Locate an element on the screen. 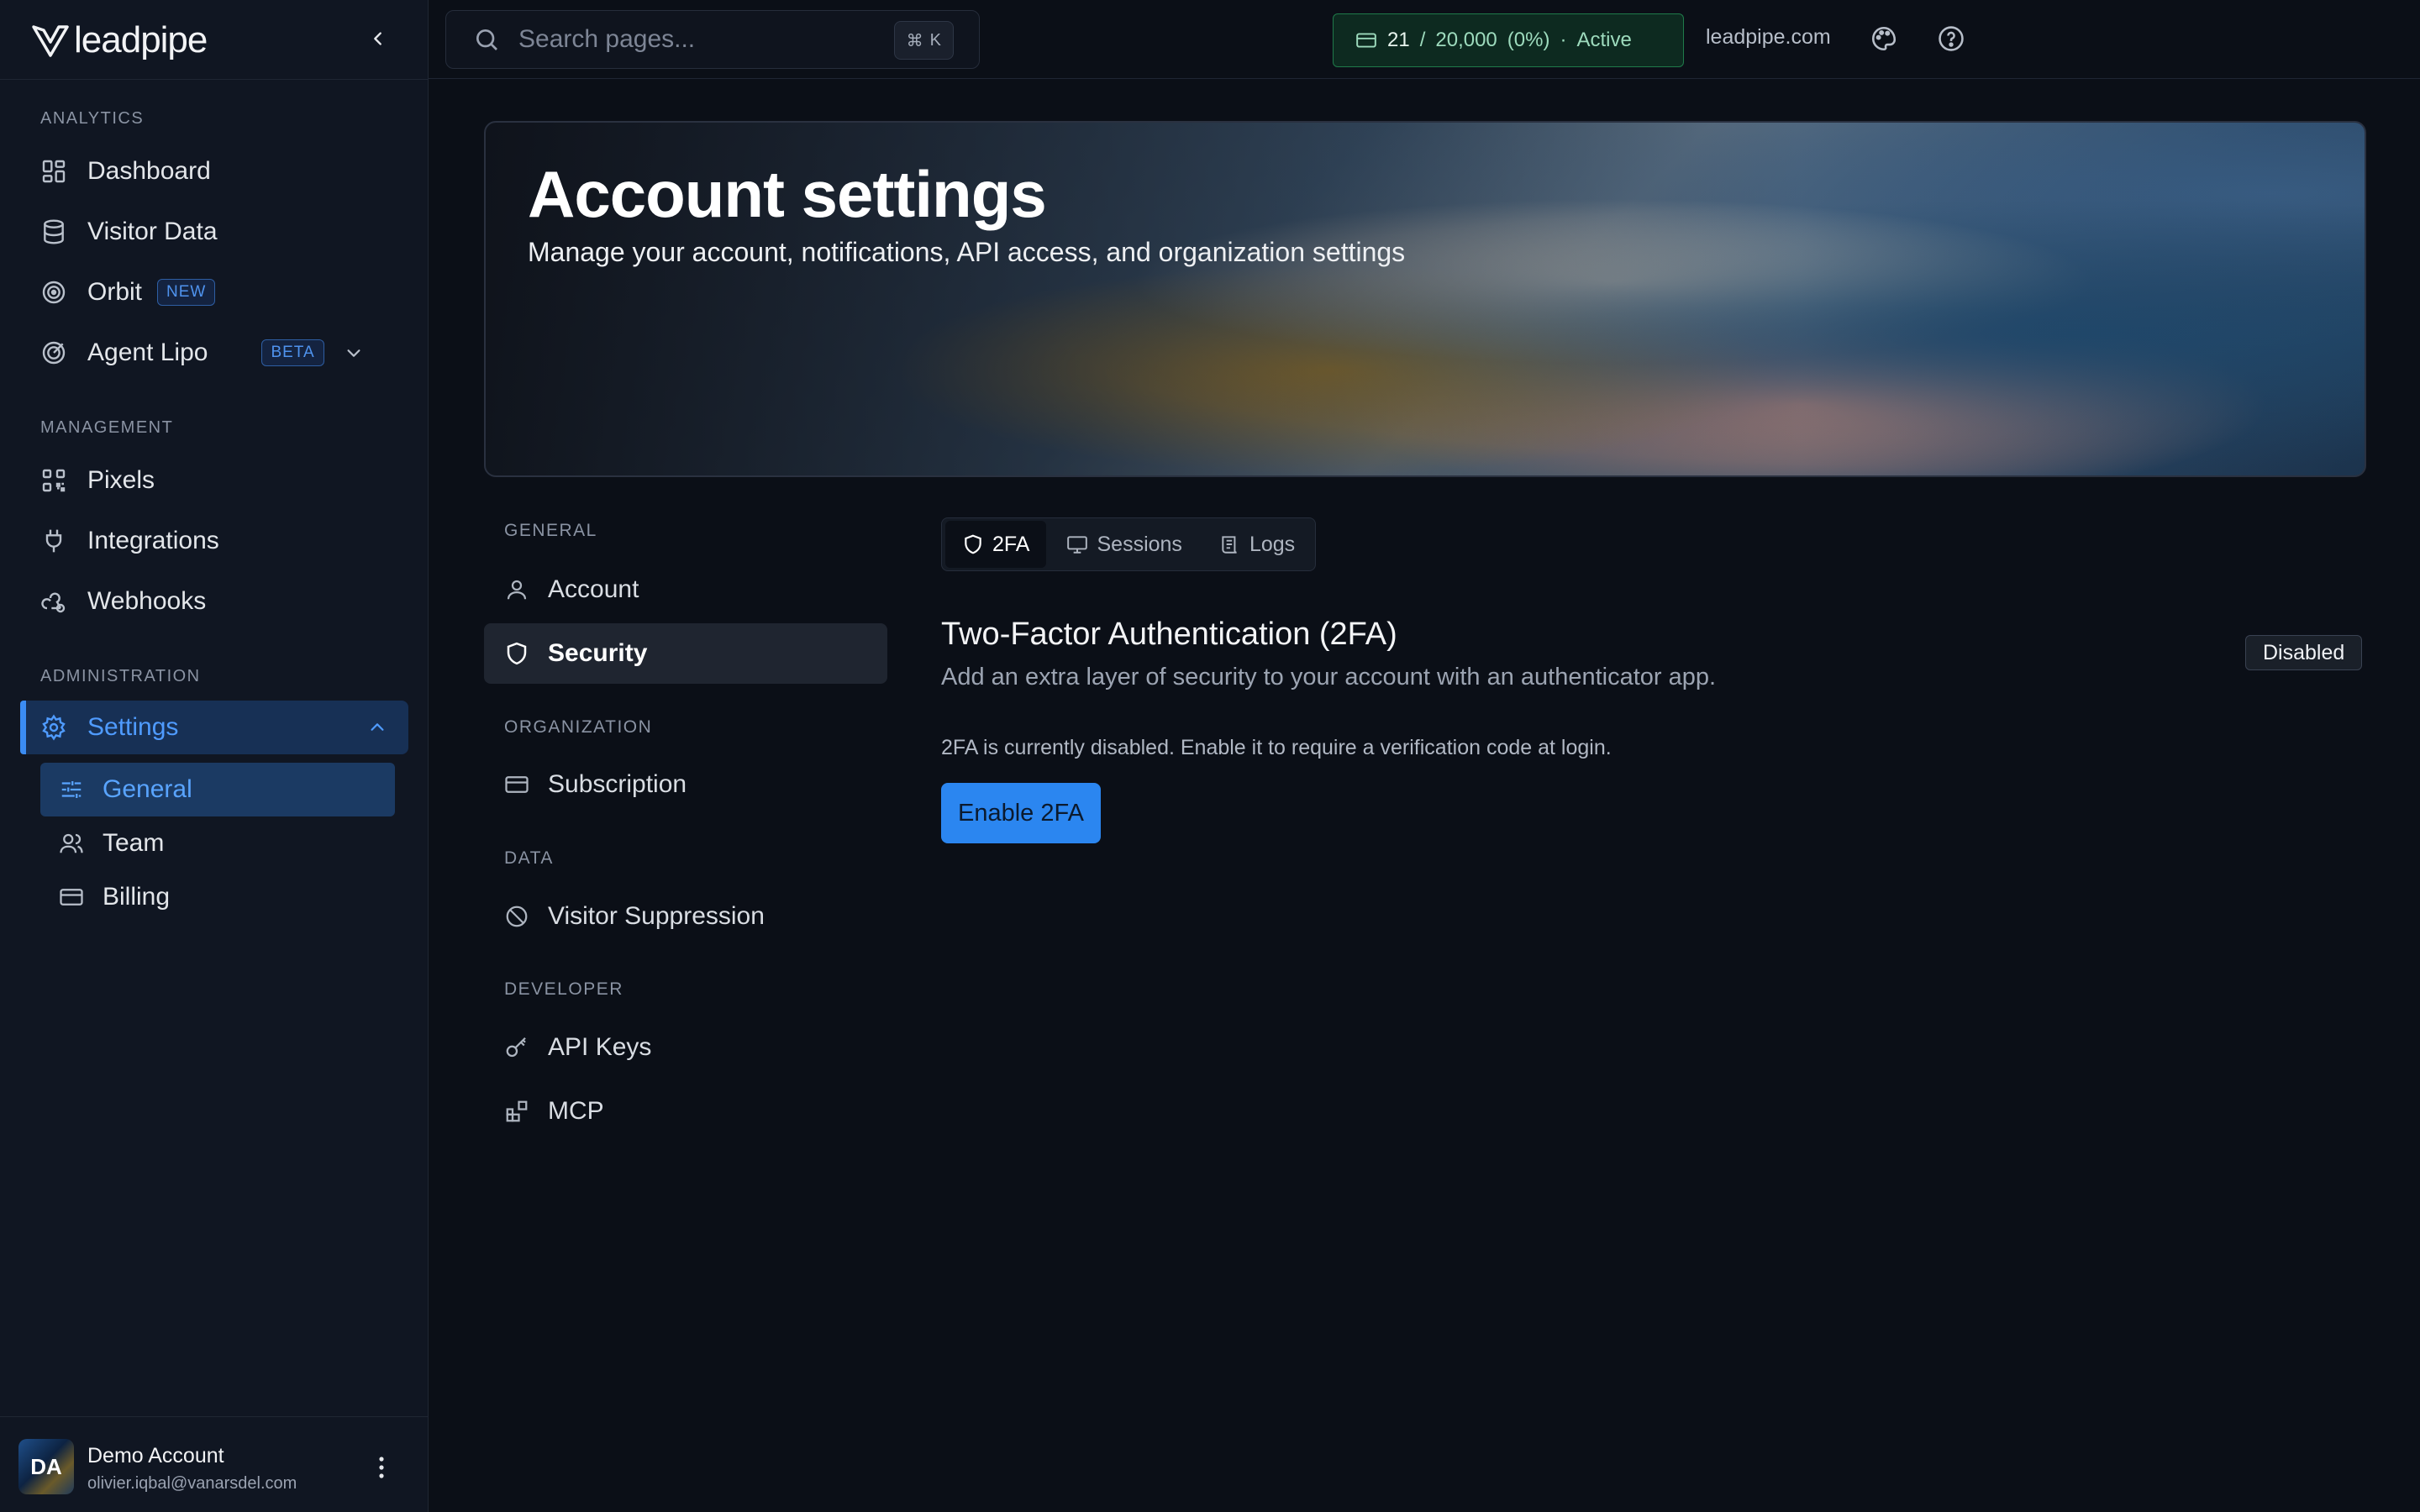 The image size is (2420, 1512). sidebar-item-label: Agent Lipo is located at coordinates (147, 352).